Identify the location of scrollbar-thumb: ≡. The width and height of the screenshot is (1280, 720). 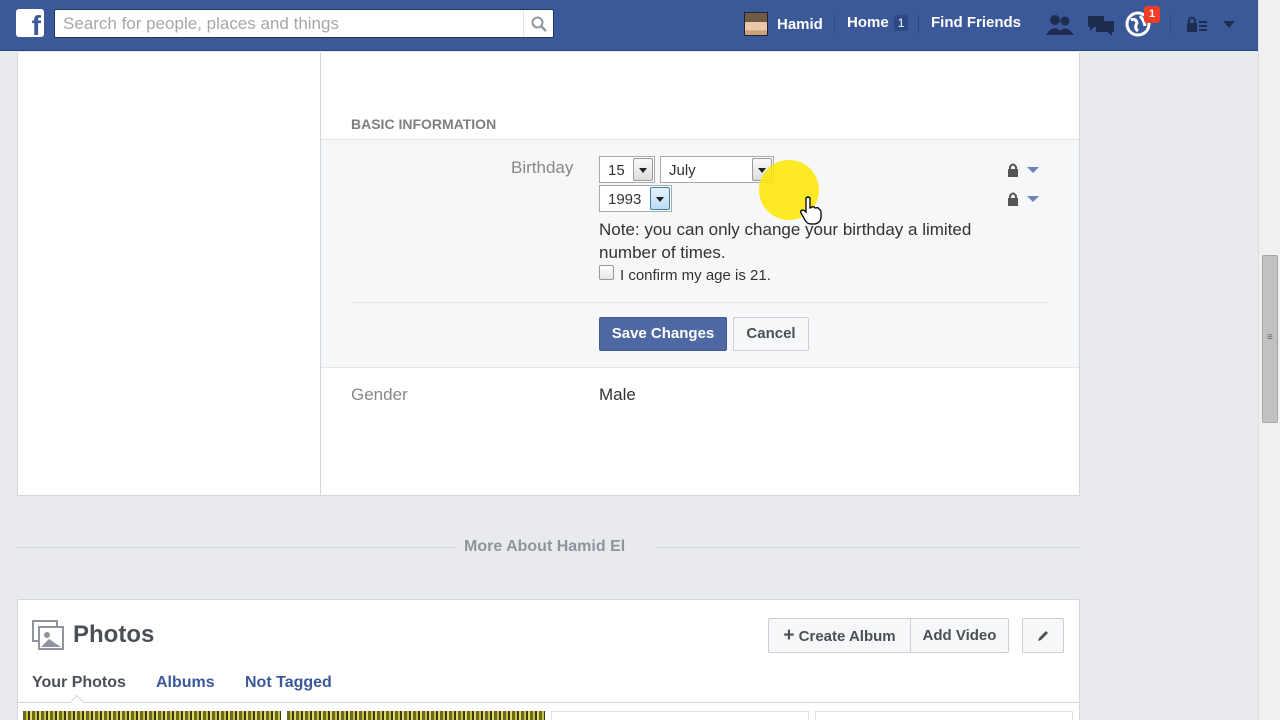
(1270, 339).